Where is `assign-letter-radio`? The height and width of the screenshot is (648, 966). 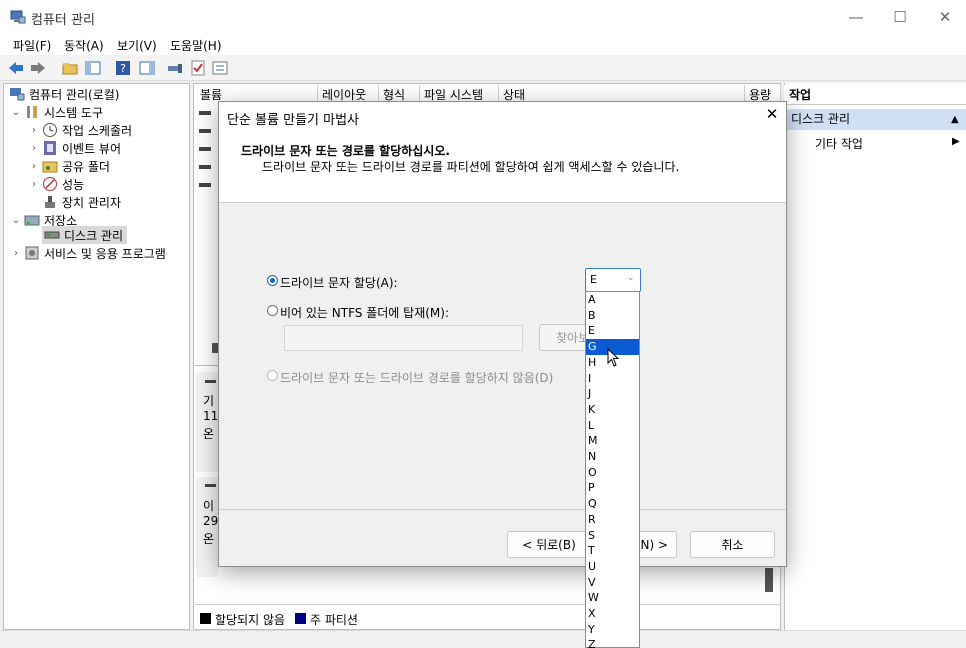 assign-letter-radio is located at coordinates (272, 282).